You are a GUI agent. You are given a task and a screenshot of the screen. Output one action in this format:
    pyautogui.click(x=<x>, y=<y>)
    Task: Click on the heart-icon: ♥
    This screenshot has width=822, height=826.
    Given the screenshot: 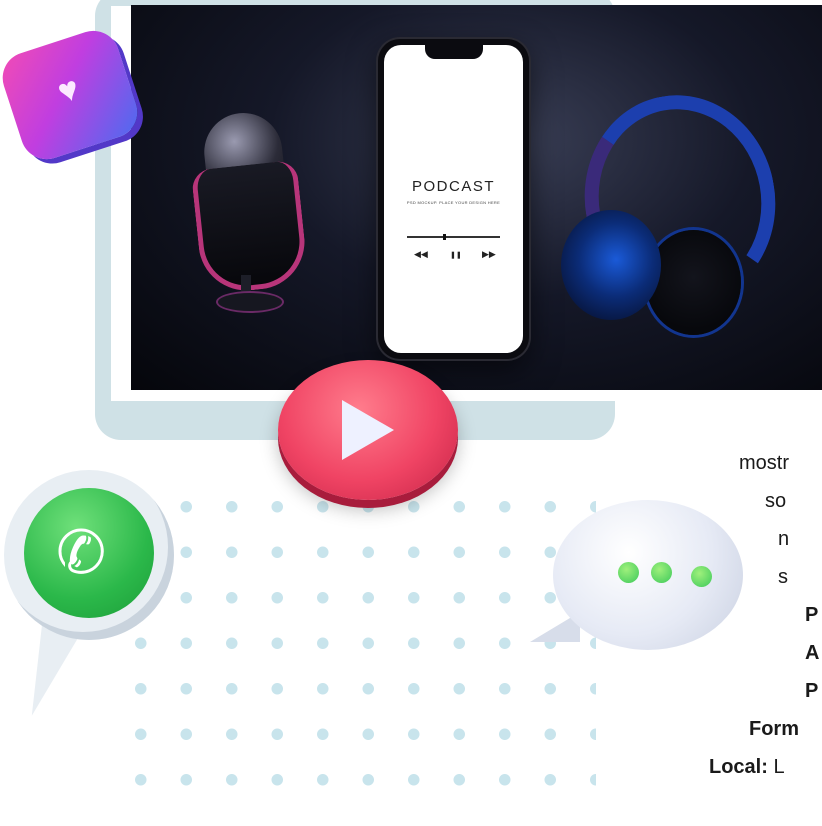 What is the action you would take?
    pyautogui.click(x=68, y=90)
    